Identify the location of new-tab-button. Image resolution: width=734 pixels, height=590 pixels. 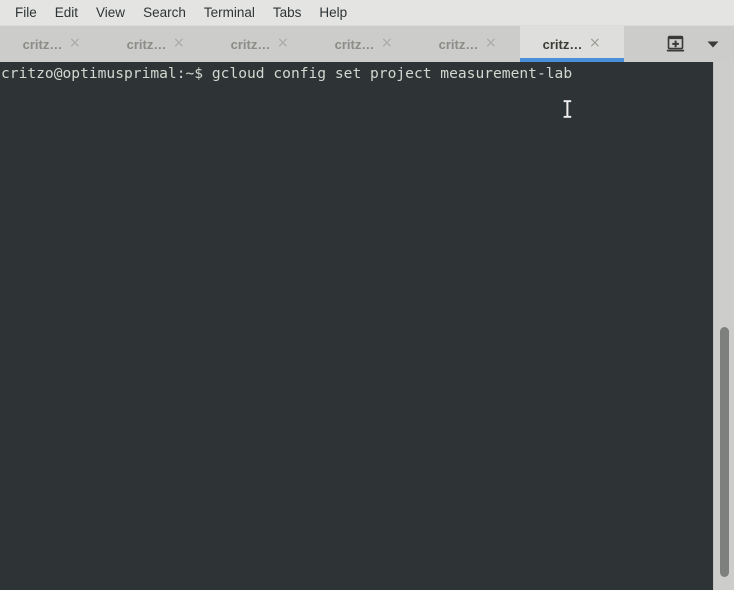
(675, 44).